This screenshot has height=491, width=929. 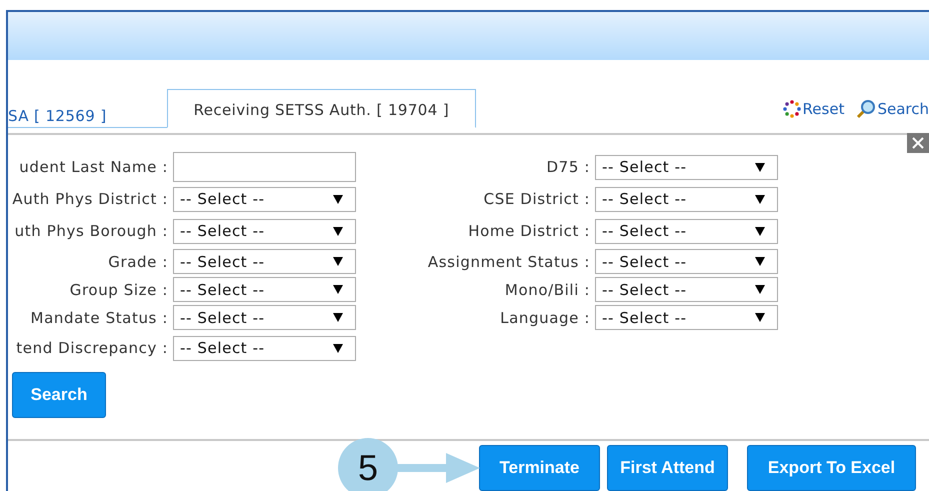 What do you see at coordinates (138, 261) in the screenshot?
I see `field-label: Grade :` at bounding box center [138, 261].